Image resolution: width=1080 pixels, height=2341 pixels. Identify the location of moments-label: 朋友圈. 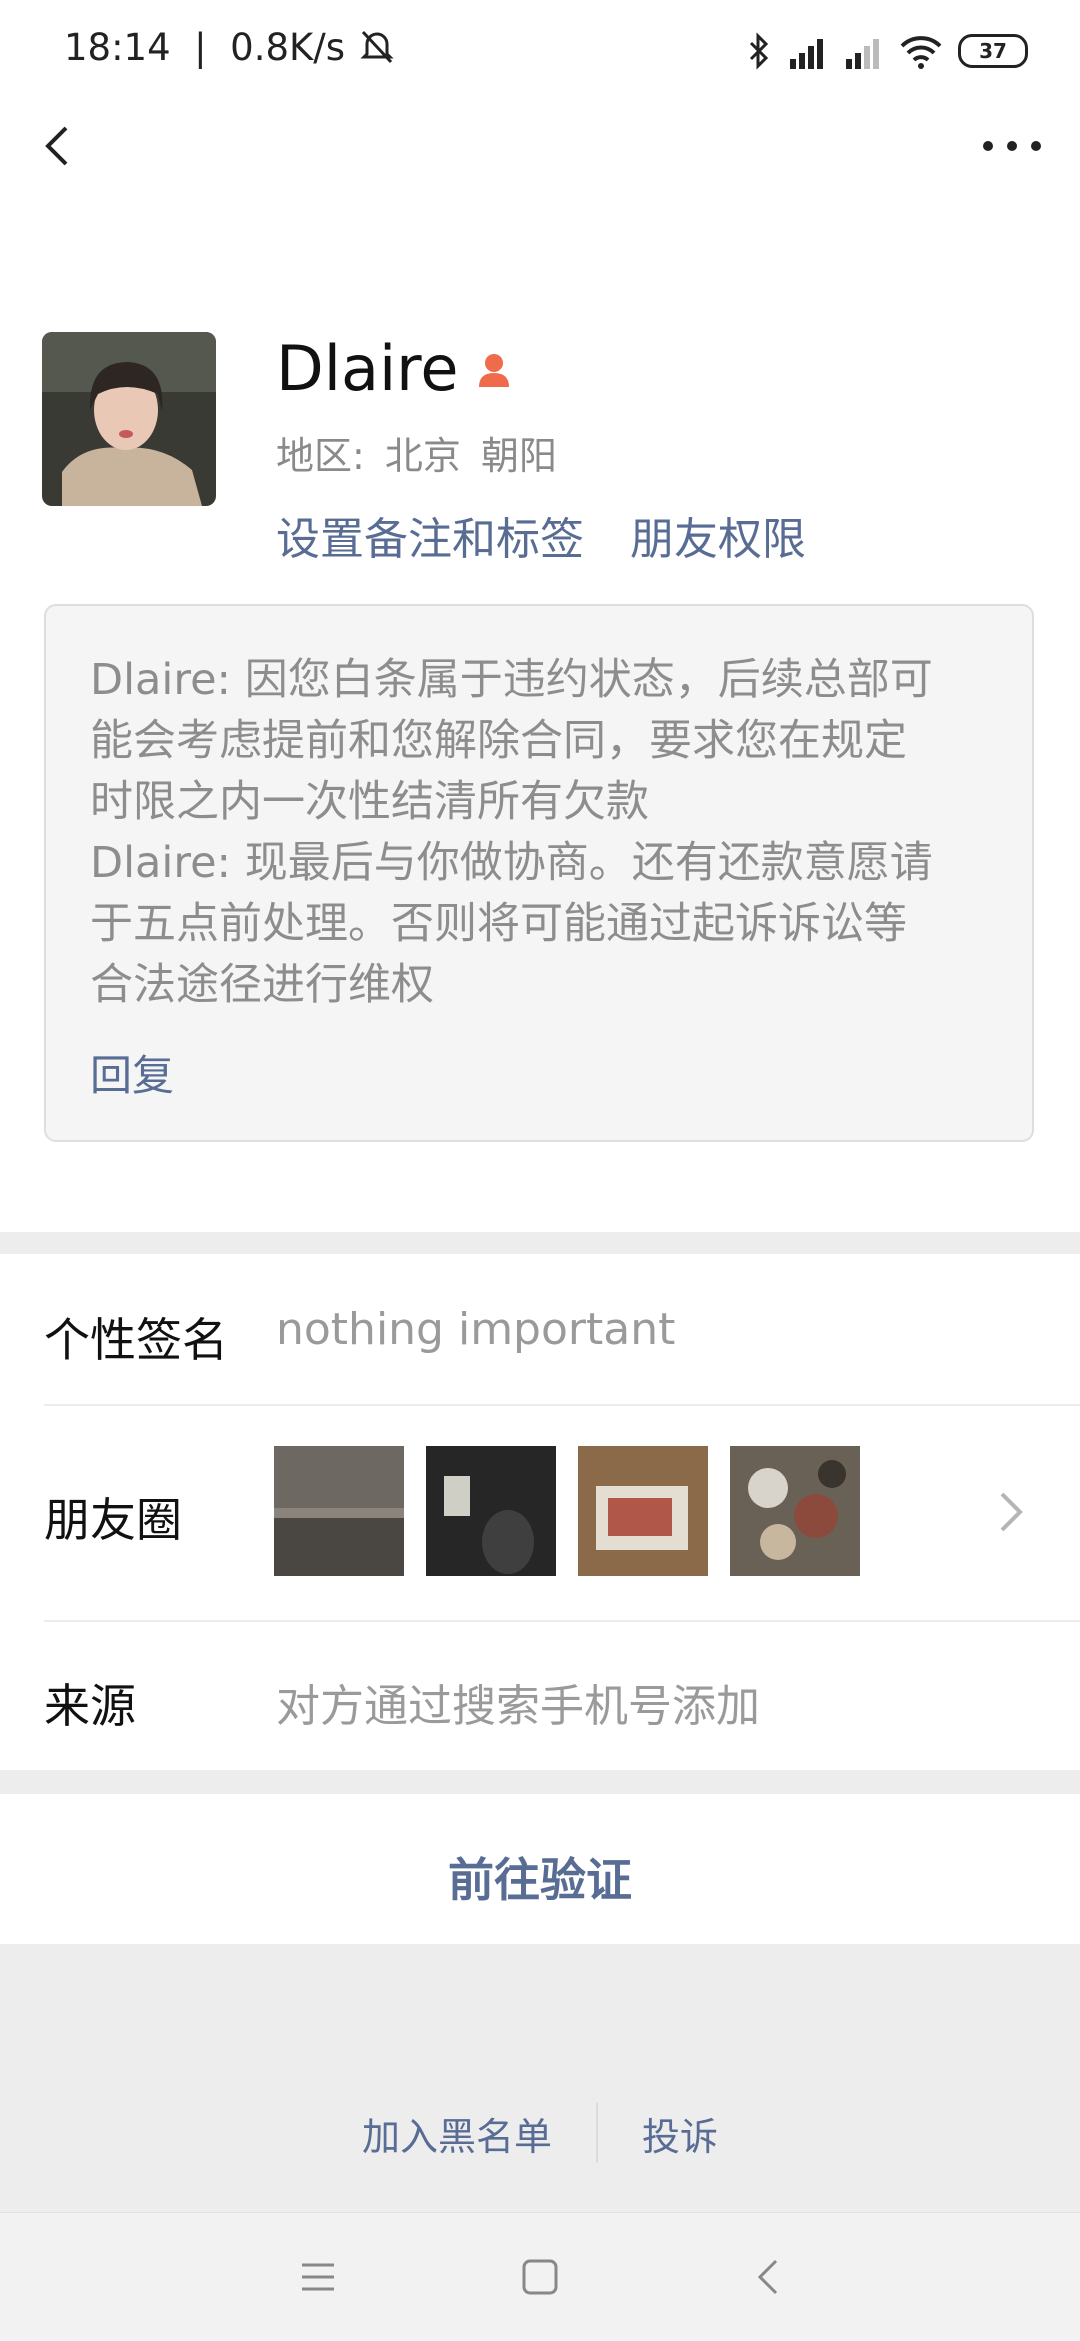
(113, 1520).